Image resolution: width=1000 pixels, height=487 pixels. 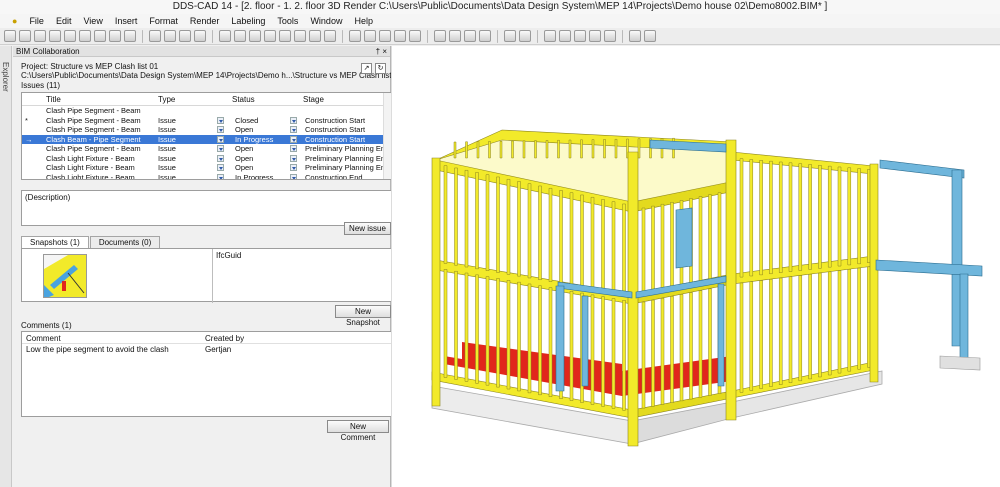 What do you see at coordinates (313, 99) in the screenshot?
I see `col-stage: Stage` at bounding box center [313, 99].